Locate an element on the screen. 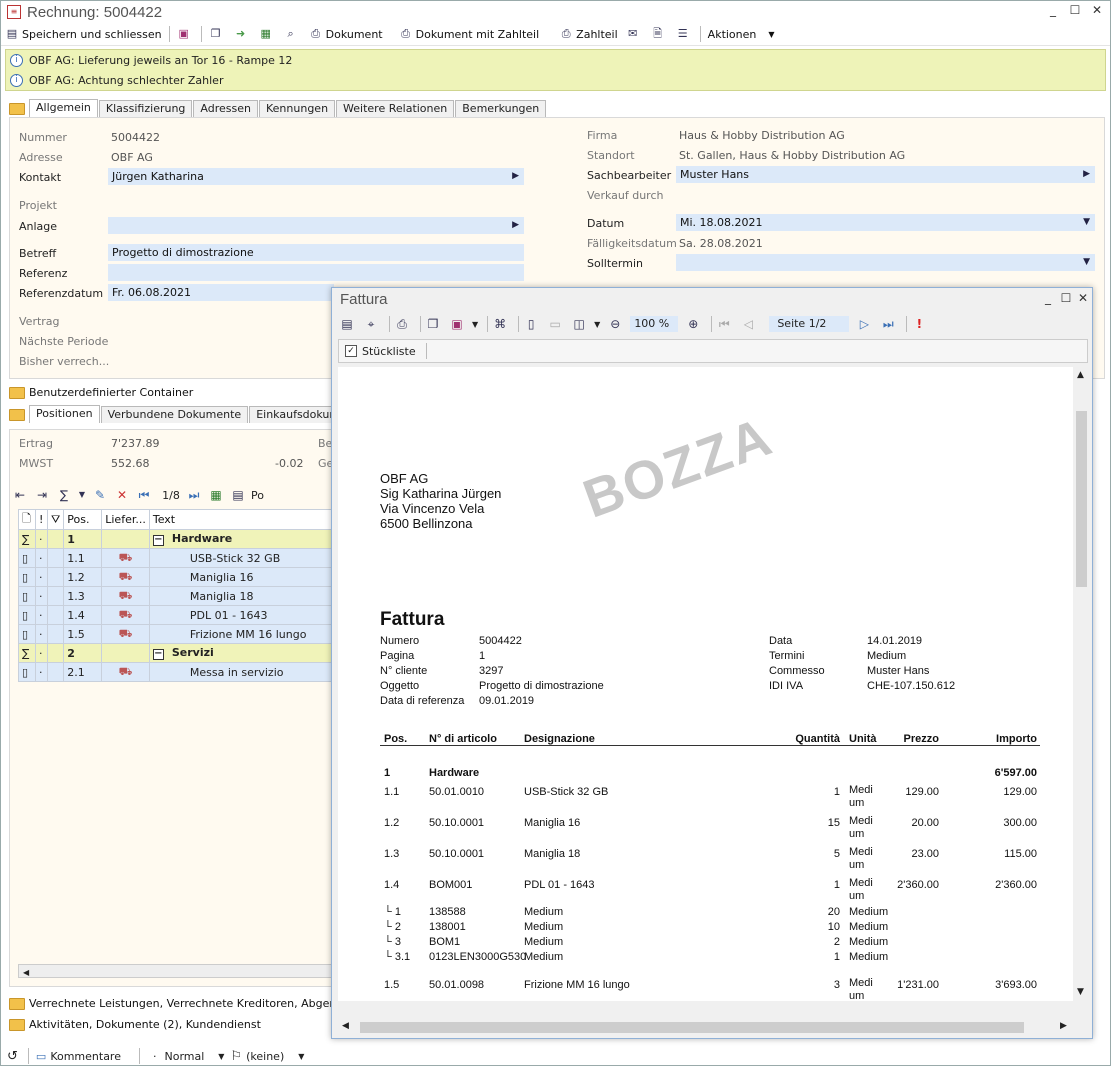 This screenshot has height=1067, width=1111. warning-icon: ! is located at coordinates (919, 324).